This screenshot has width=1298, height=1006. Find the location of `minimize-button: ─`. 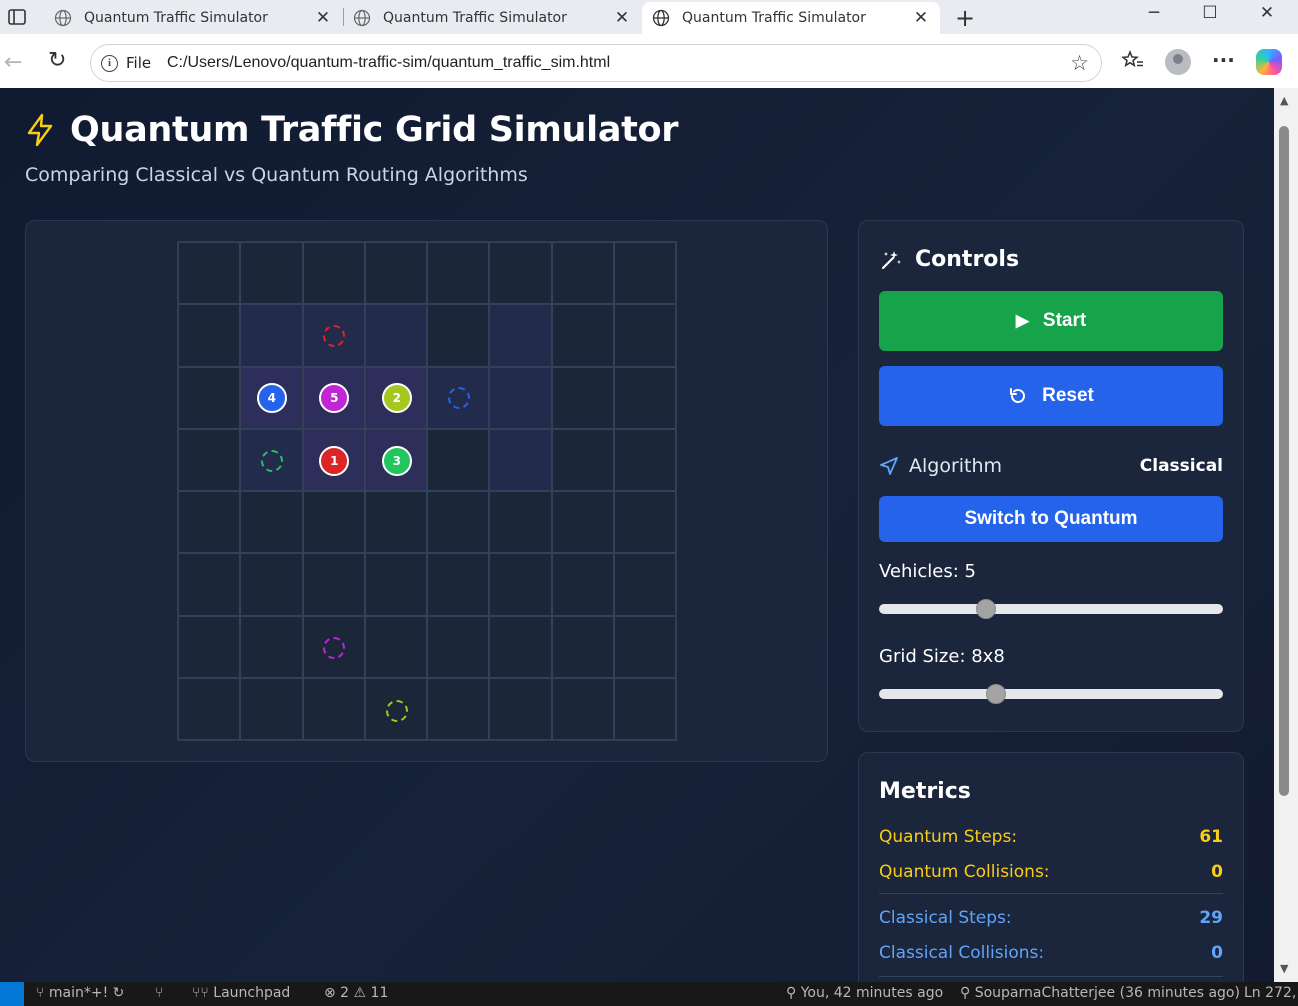

minimize-button: ─ is located at coordinates (1154, 13).